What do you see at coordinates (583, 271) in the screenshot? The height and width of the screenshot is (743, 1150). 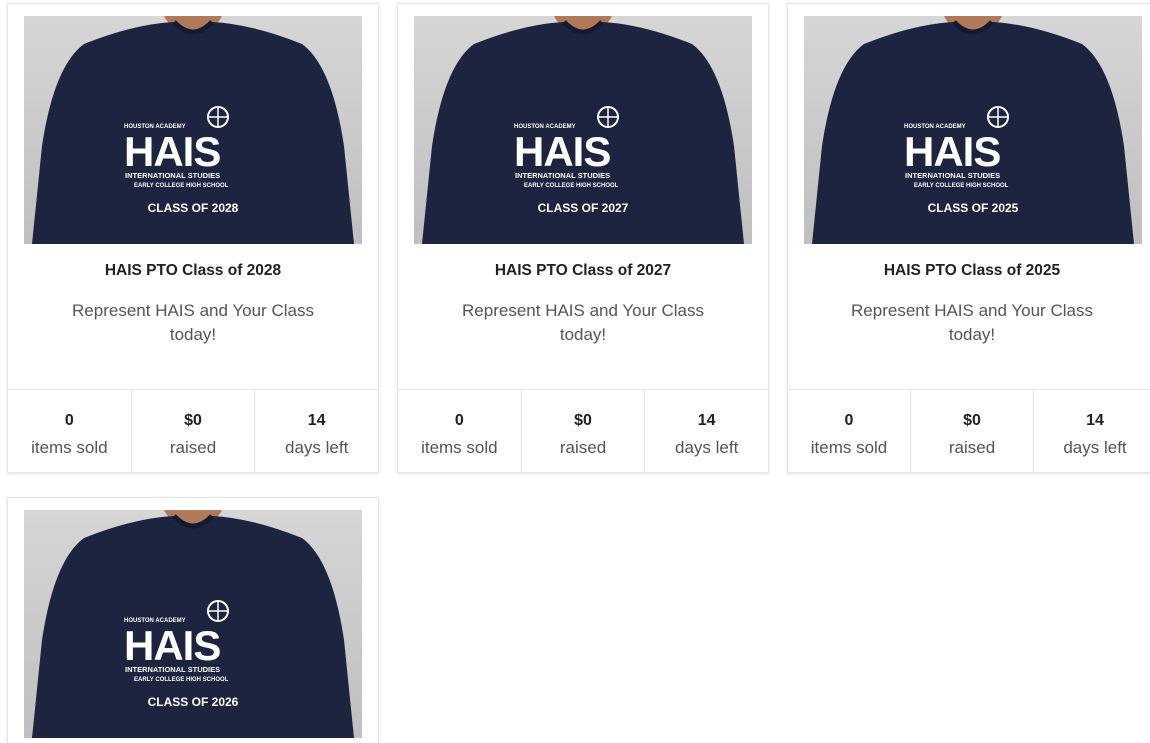 I see `campaign-title: HAIS PTO Class of 2027` at bounding box center [583, 271].